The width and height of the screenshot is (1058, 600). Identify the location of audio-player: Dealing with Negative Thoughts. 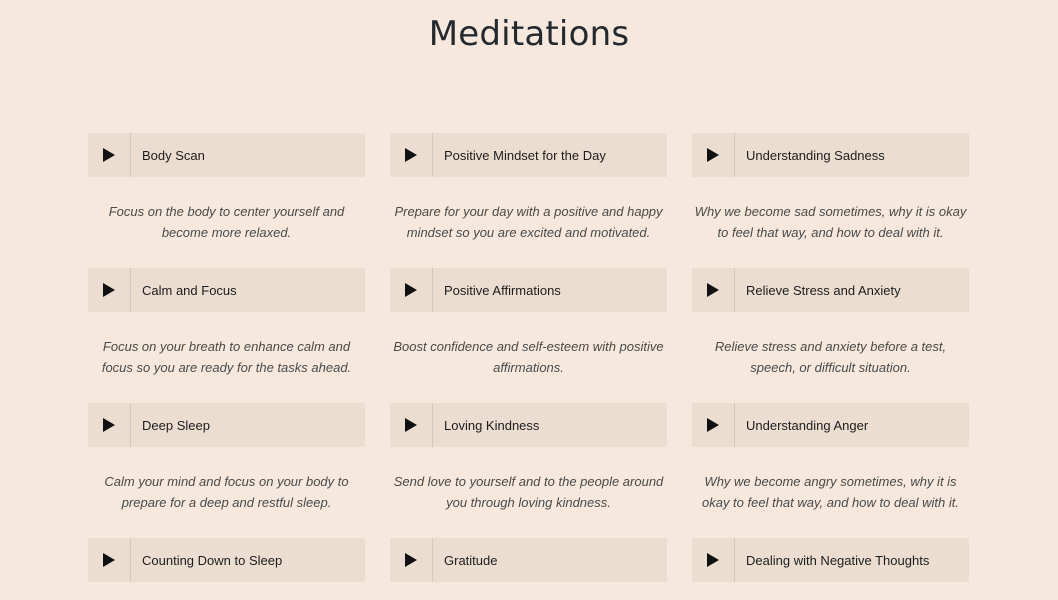
(830, 560).